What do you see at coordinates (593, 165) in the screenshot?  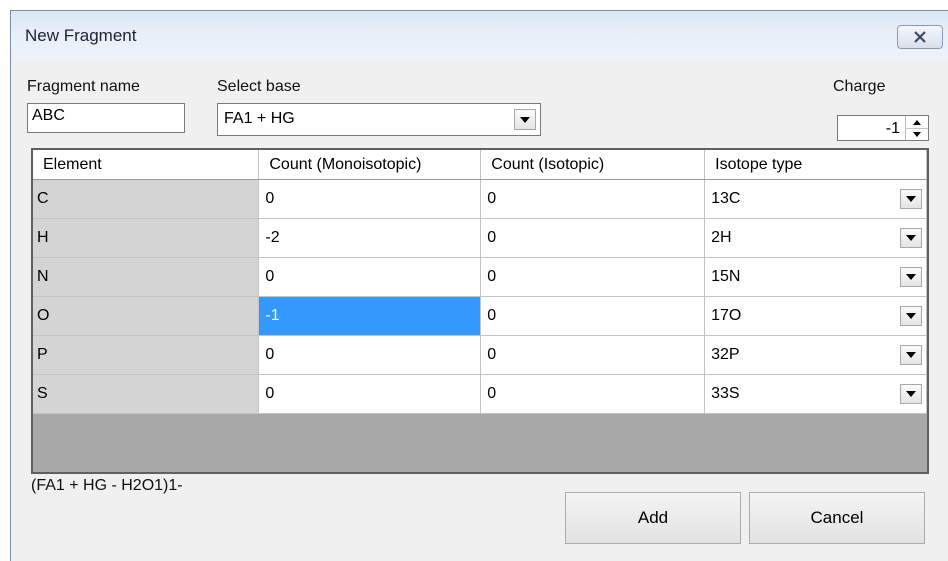 I see `column-header-count-isotopic: Count (Isotopic)` at bounding box center [593, 165].